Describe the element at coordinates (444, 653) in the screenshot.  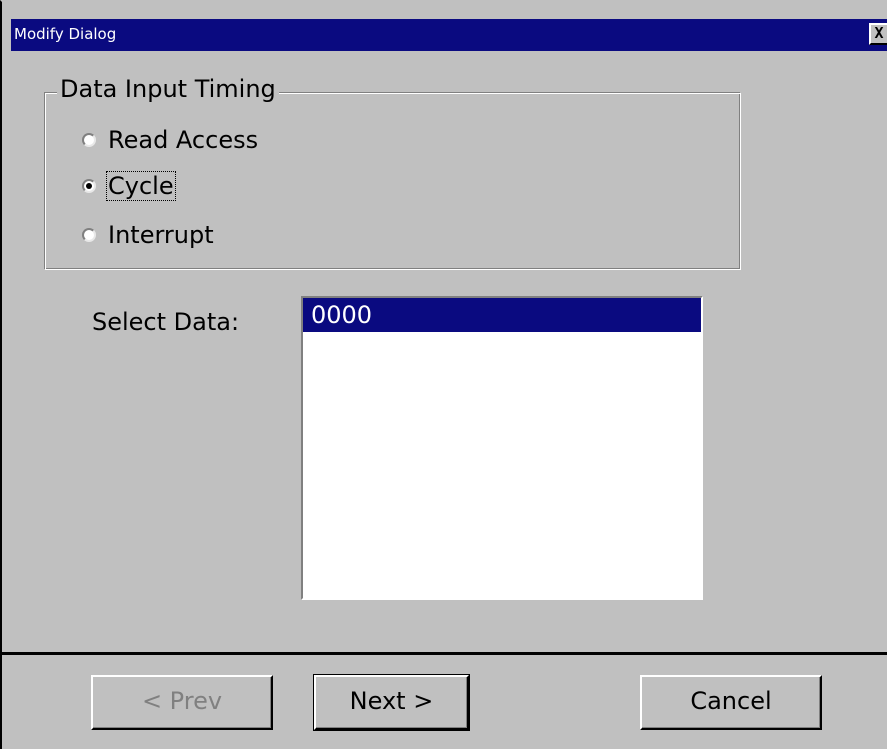
I see `separator` at that location.